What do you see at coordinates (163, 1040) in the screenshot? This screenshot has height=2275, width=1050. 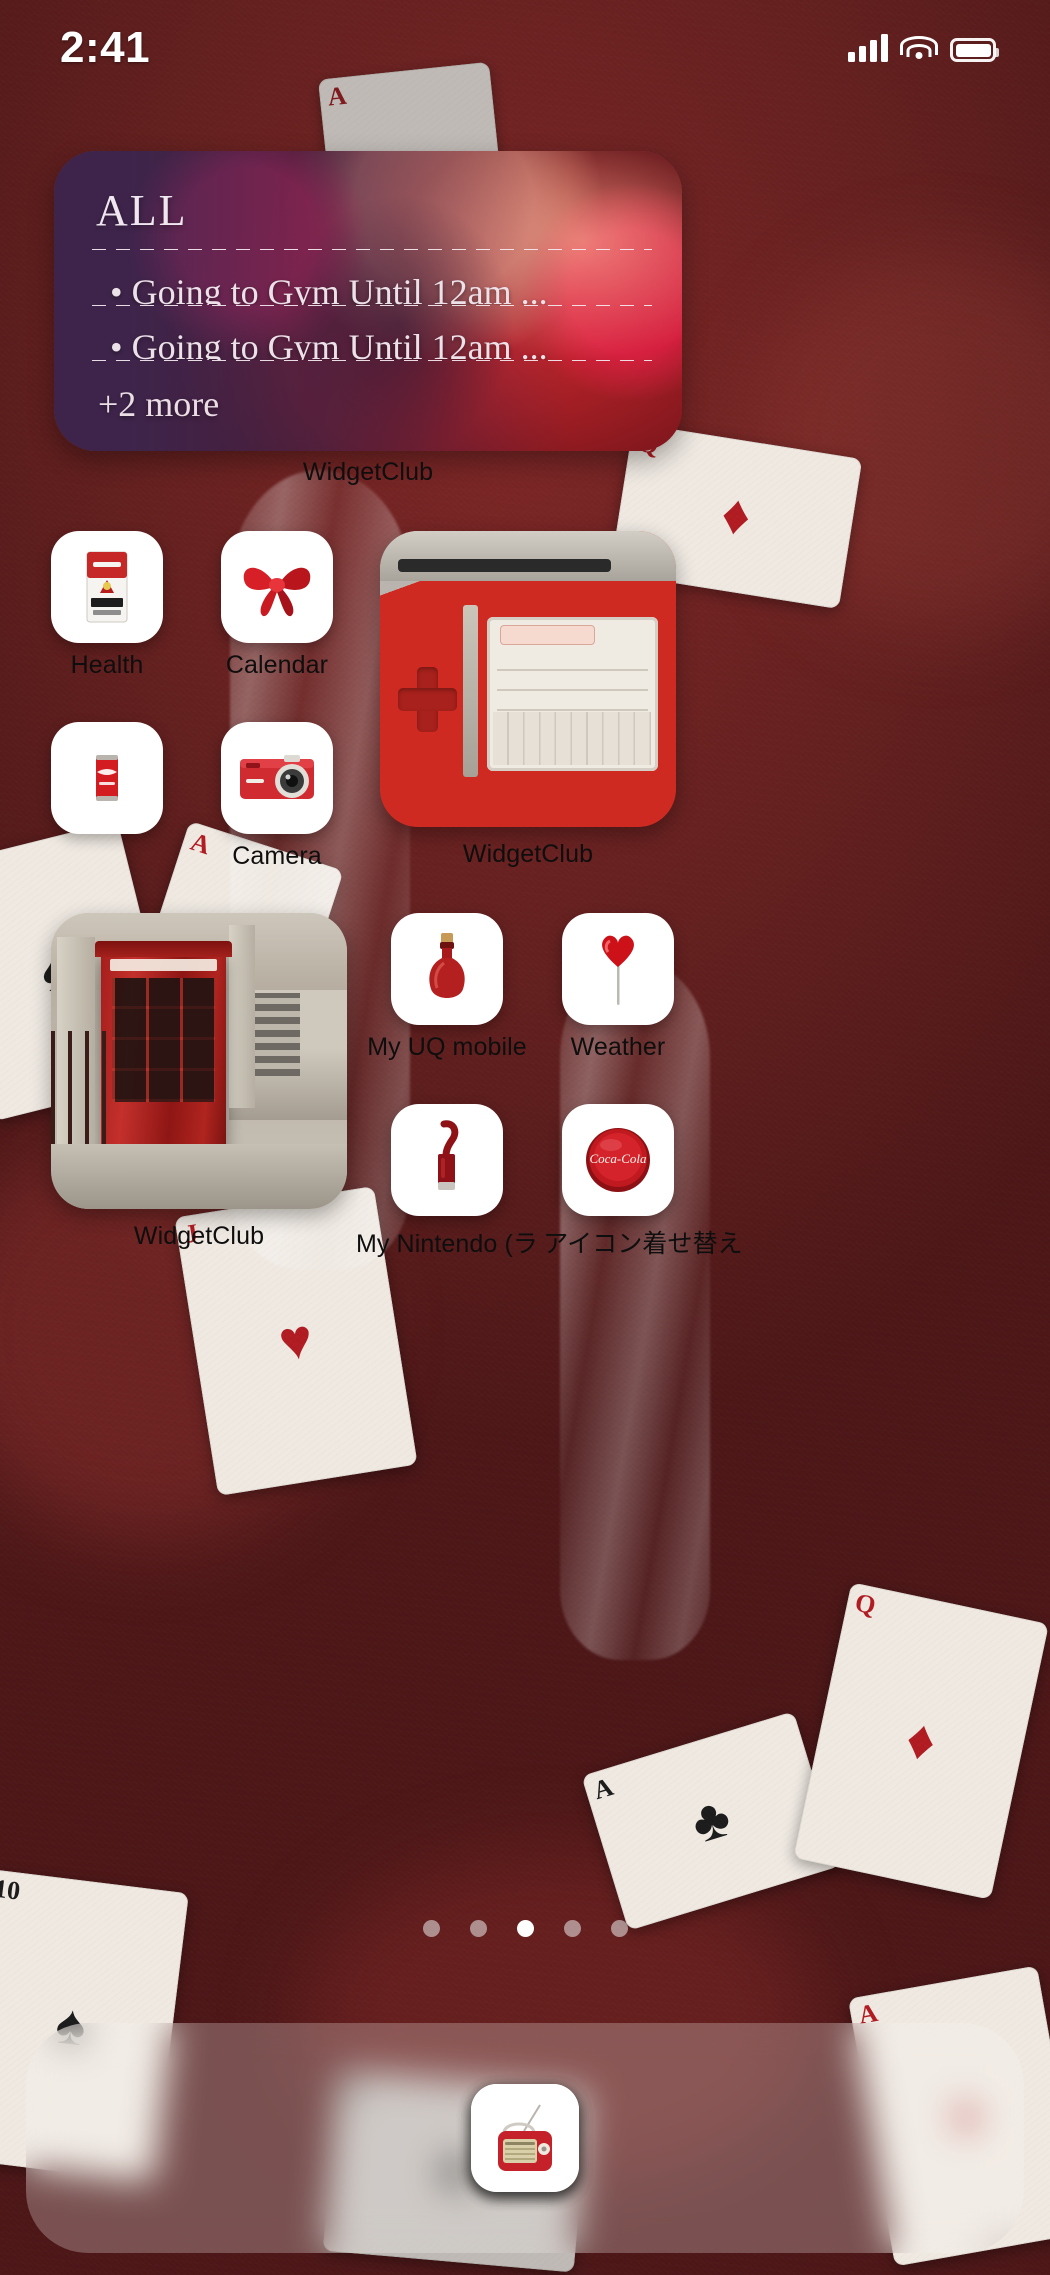 I see `booth-window-panes` at bounding box center [163, 1040].